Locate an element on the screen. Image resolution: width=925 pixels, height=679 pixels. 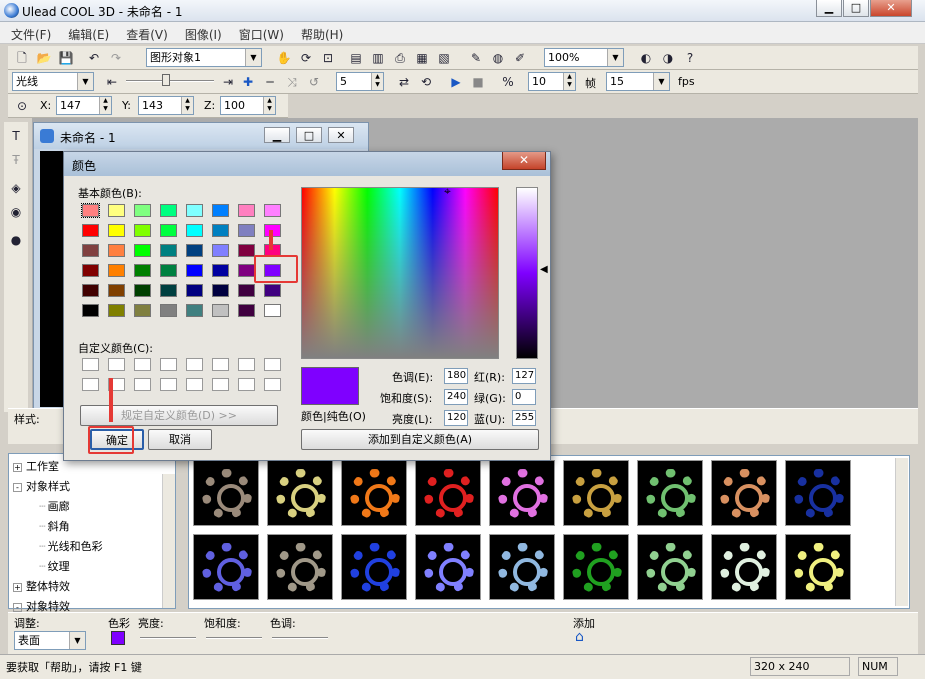
saturation-slider is located at coordinates (234, 638).